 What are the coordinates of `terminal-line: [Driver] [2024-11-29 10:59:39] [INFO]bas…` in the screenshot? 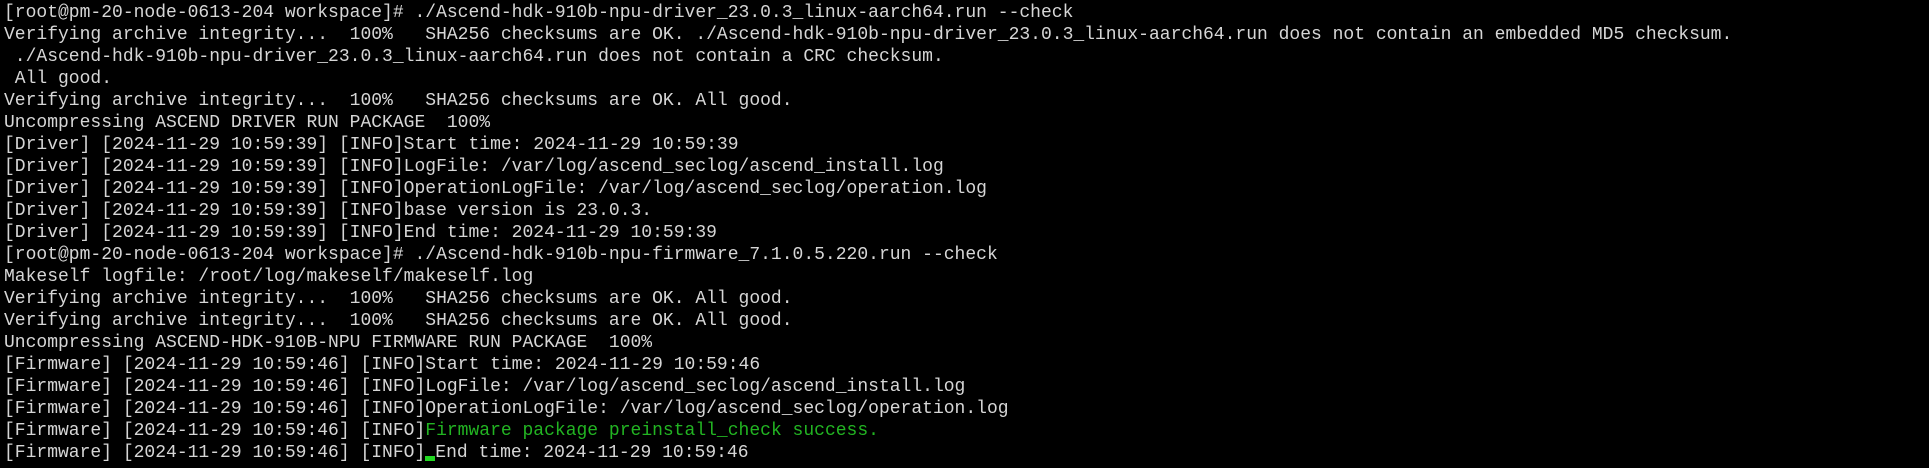 It's located at (328, 211).